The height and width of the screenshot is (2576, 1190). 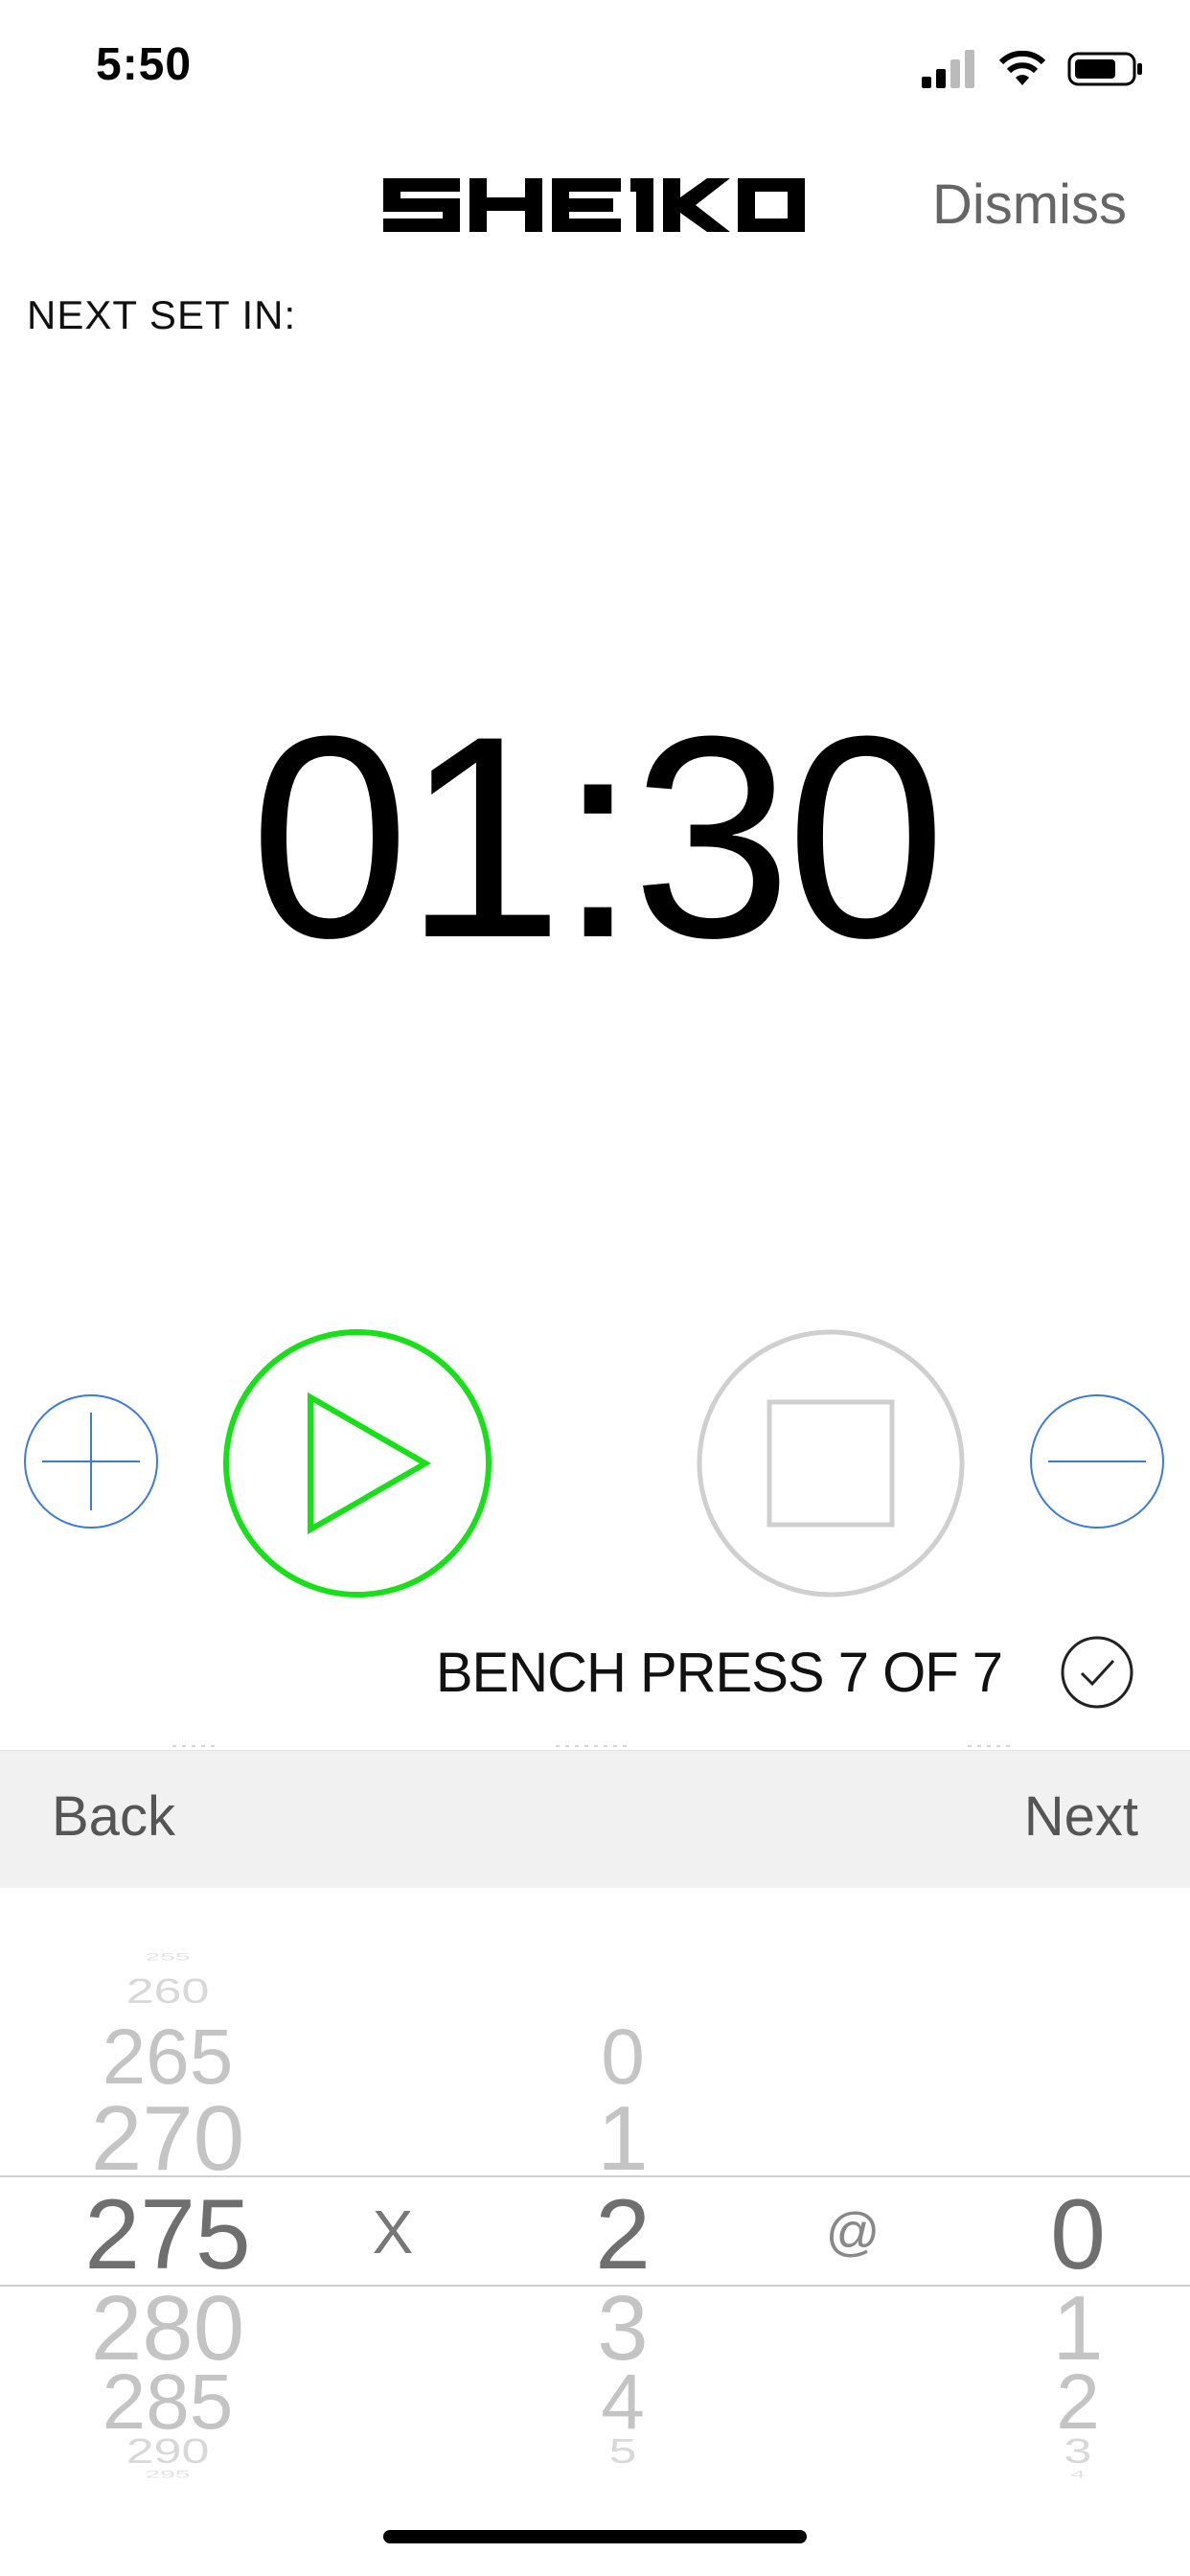 What do you see at coordinates (167, 2235) in the screenshot?
I see `weight-option-selected: 275` at bounding box center [167, 2235].